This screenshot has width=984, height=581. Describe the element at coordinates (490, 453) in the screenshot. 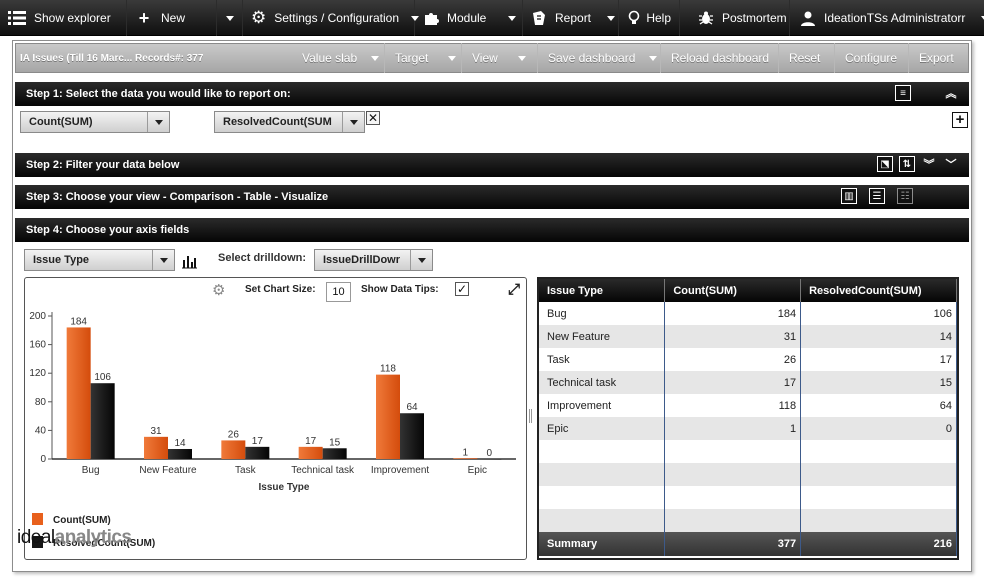

I see `data-label: 0` at that location.